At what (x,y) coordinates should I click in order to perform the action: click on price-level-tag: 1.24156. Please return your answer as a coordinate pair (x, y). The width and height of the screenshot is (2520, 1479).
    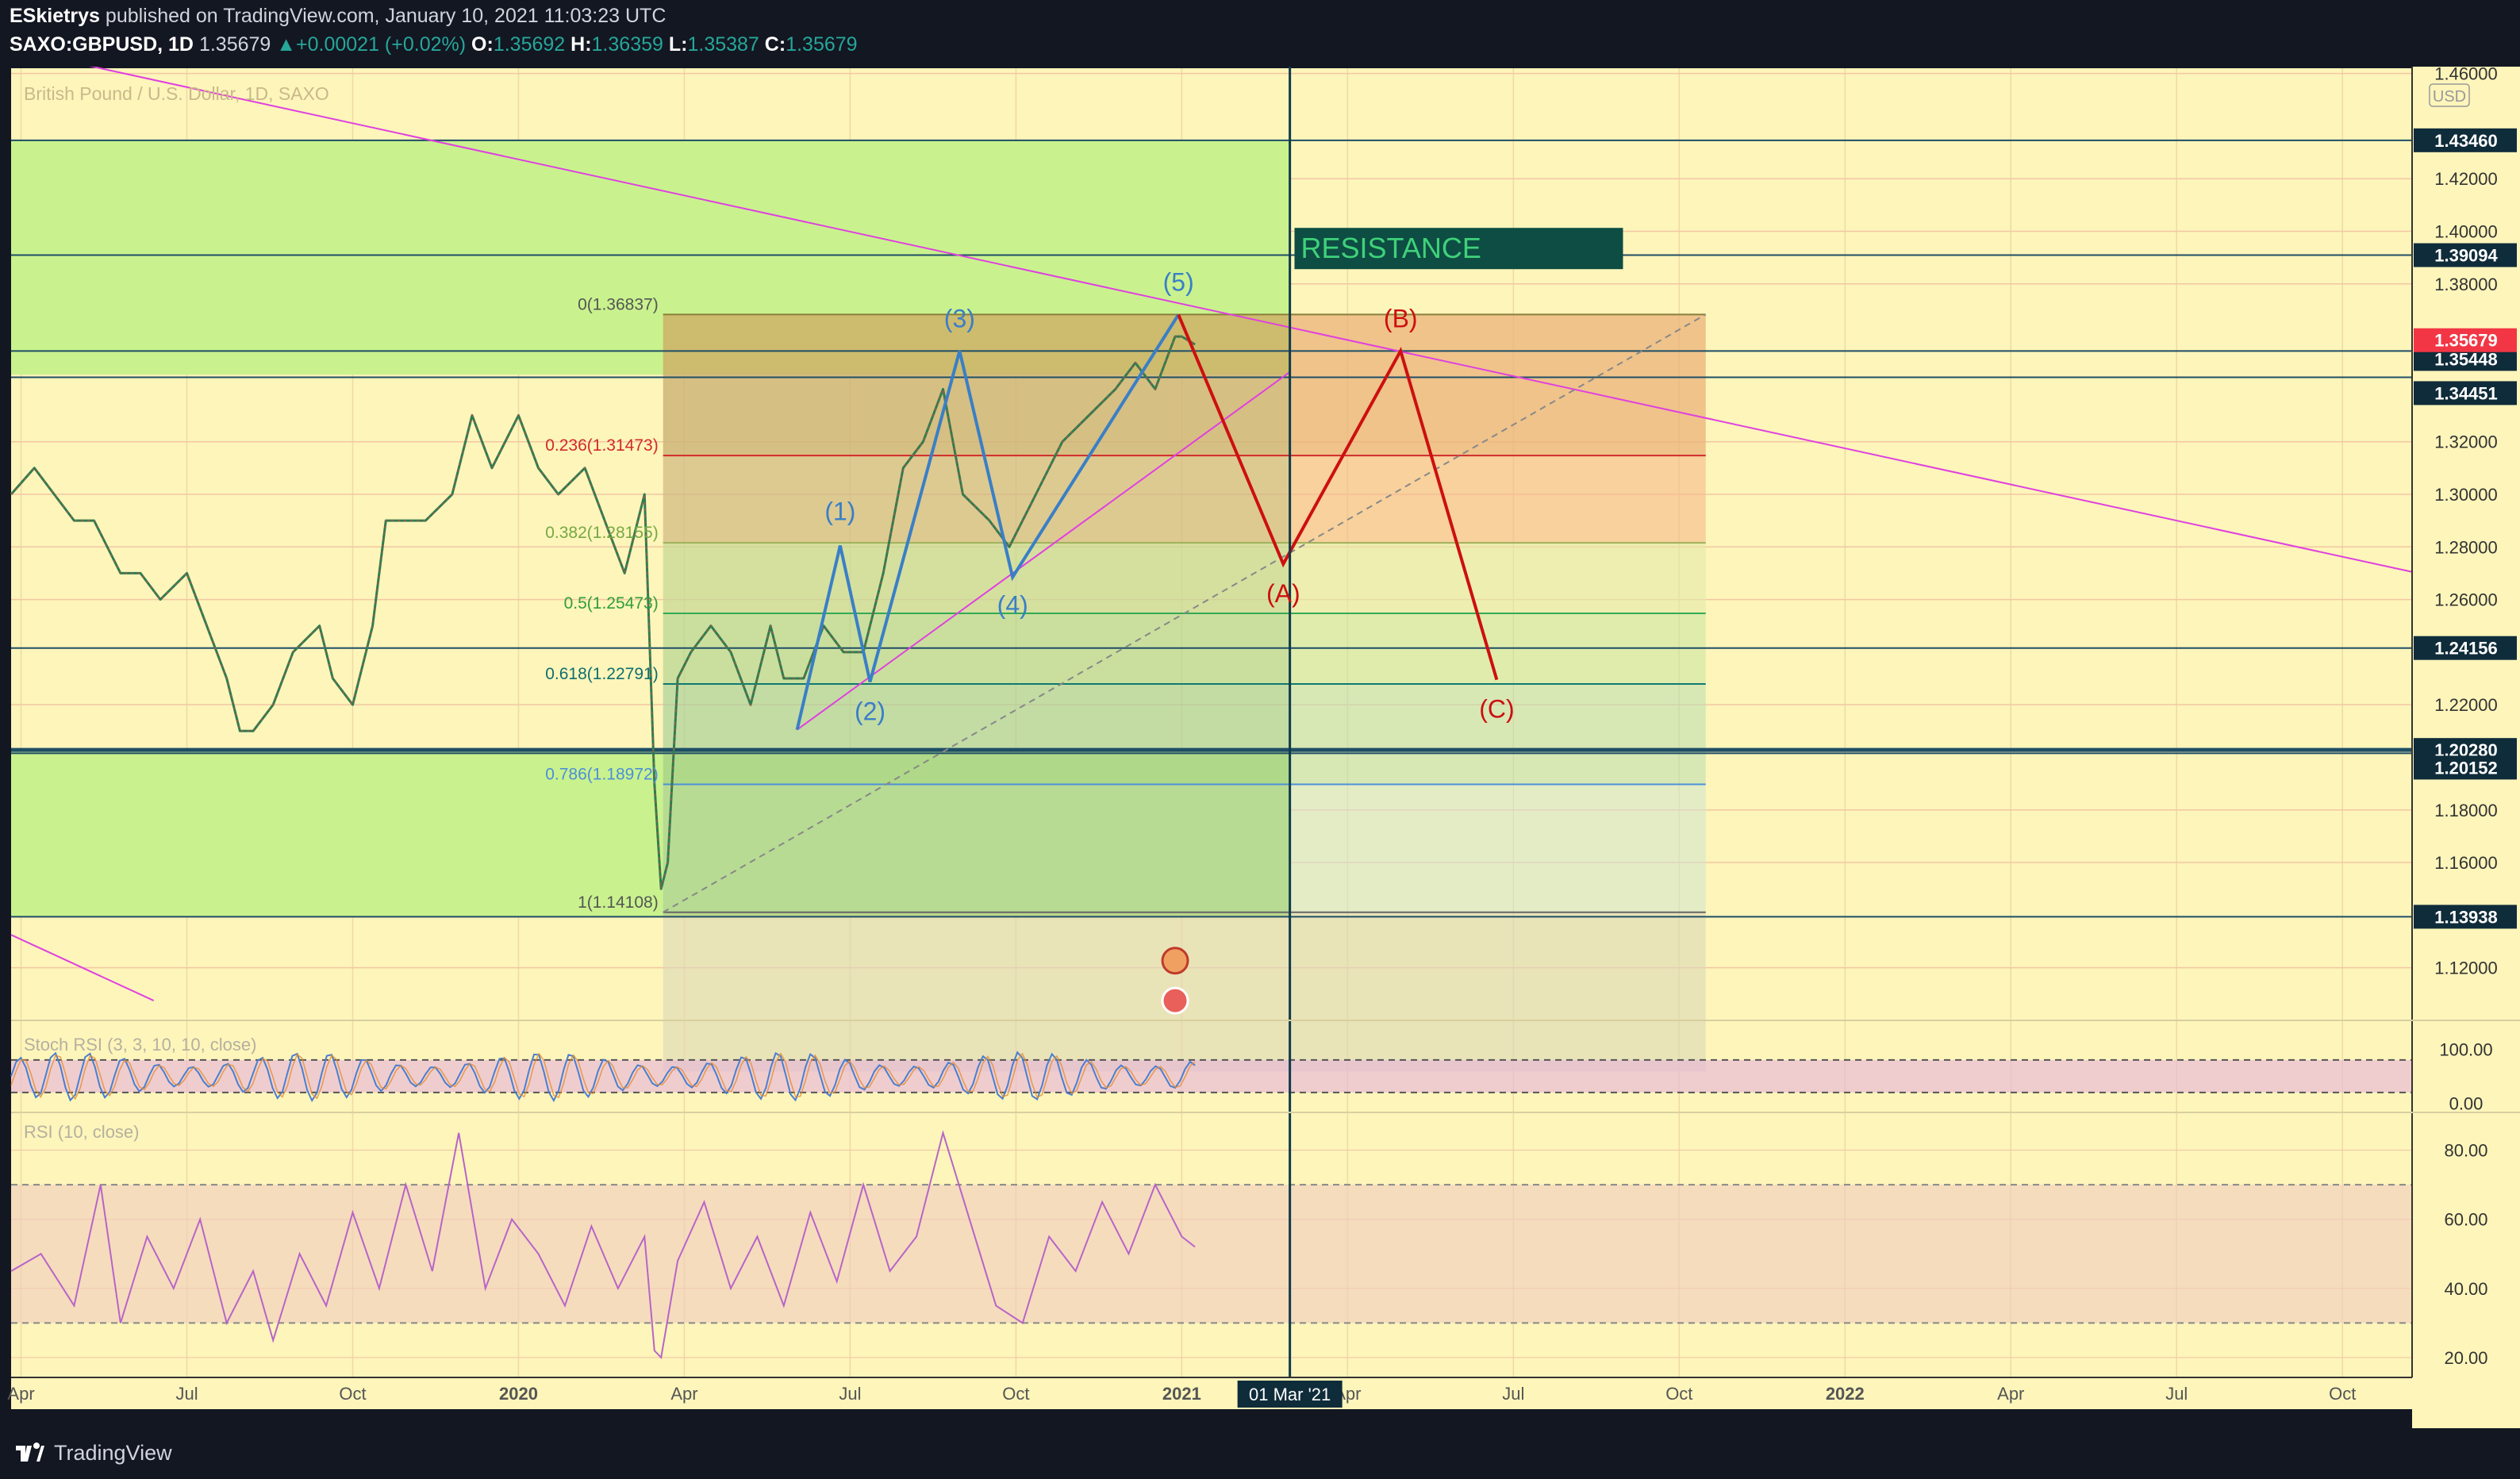
    Looking at the image, I should click on (2466, 649).